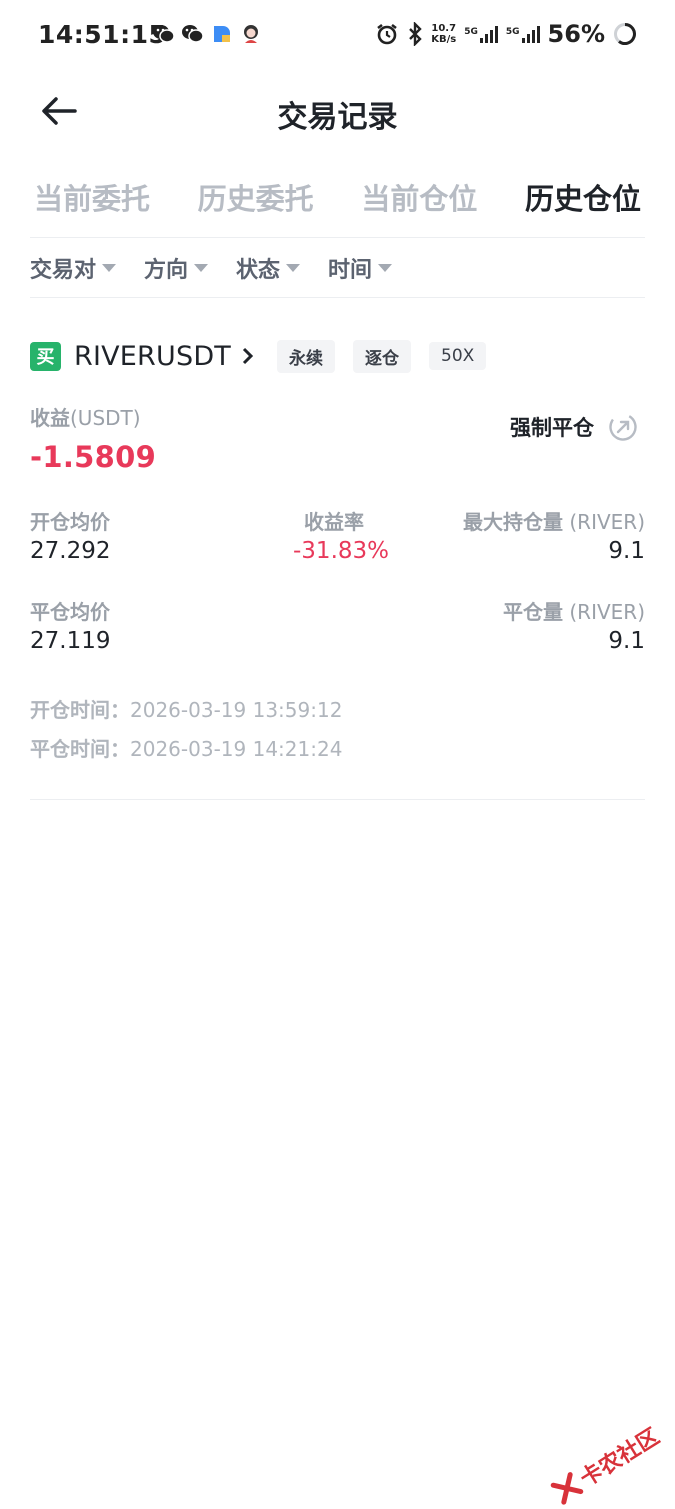 The width and height of the screenshot is (675, 1509). What do you see at coordinates (583, 201) in the screenshot?
I see `tab-position-history: 历史仓位` at bounding box center [583, 201].